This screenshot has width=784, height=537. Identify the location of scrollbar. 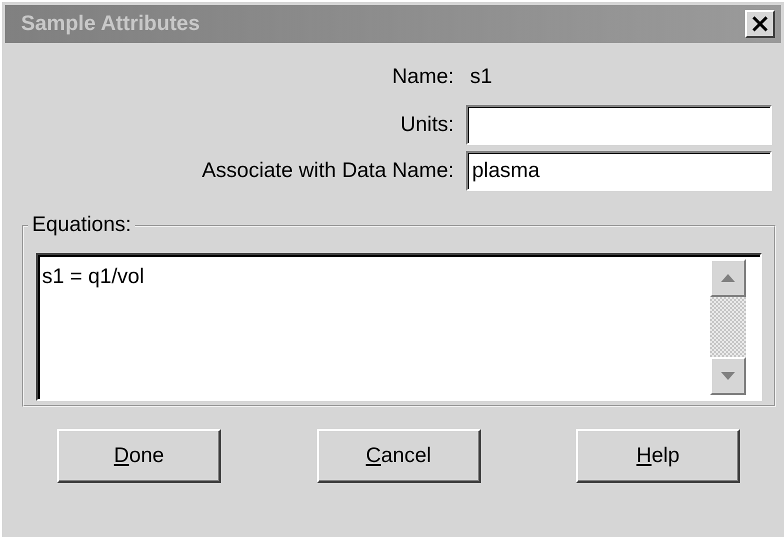
(728, 327).